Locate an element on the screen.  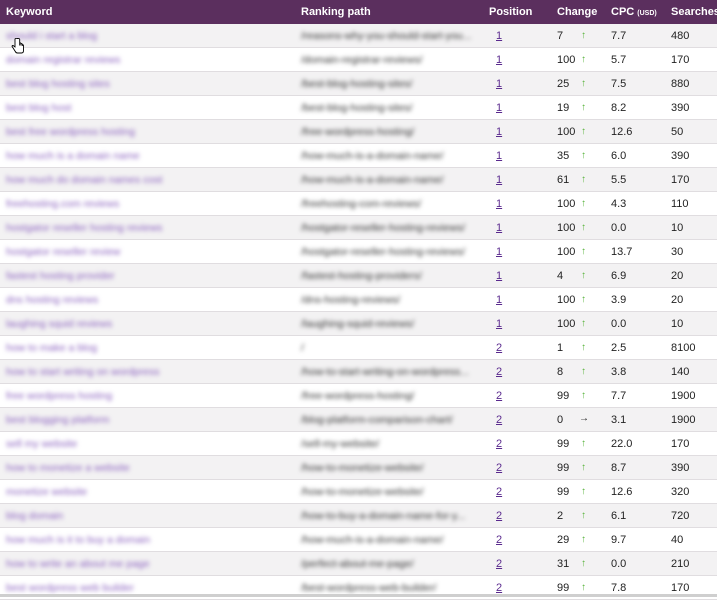
keyword-link: hostgator reseller hosting reviews is located at coordinates (84, 228).